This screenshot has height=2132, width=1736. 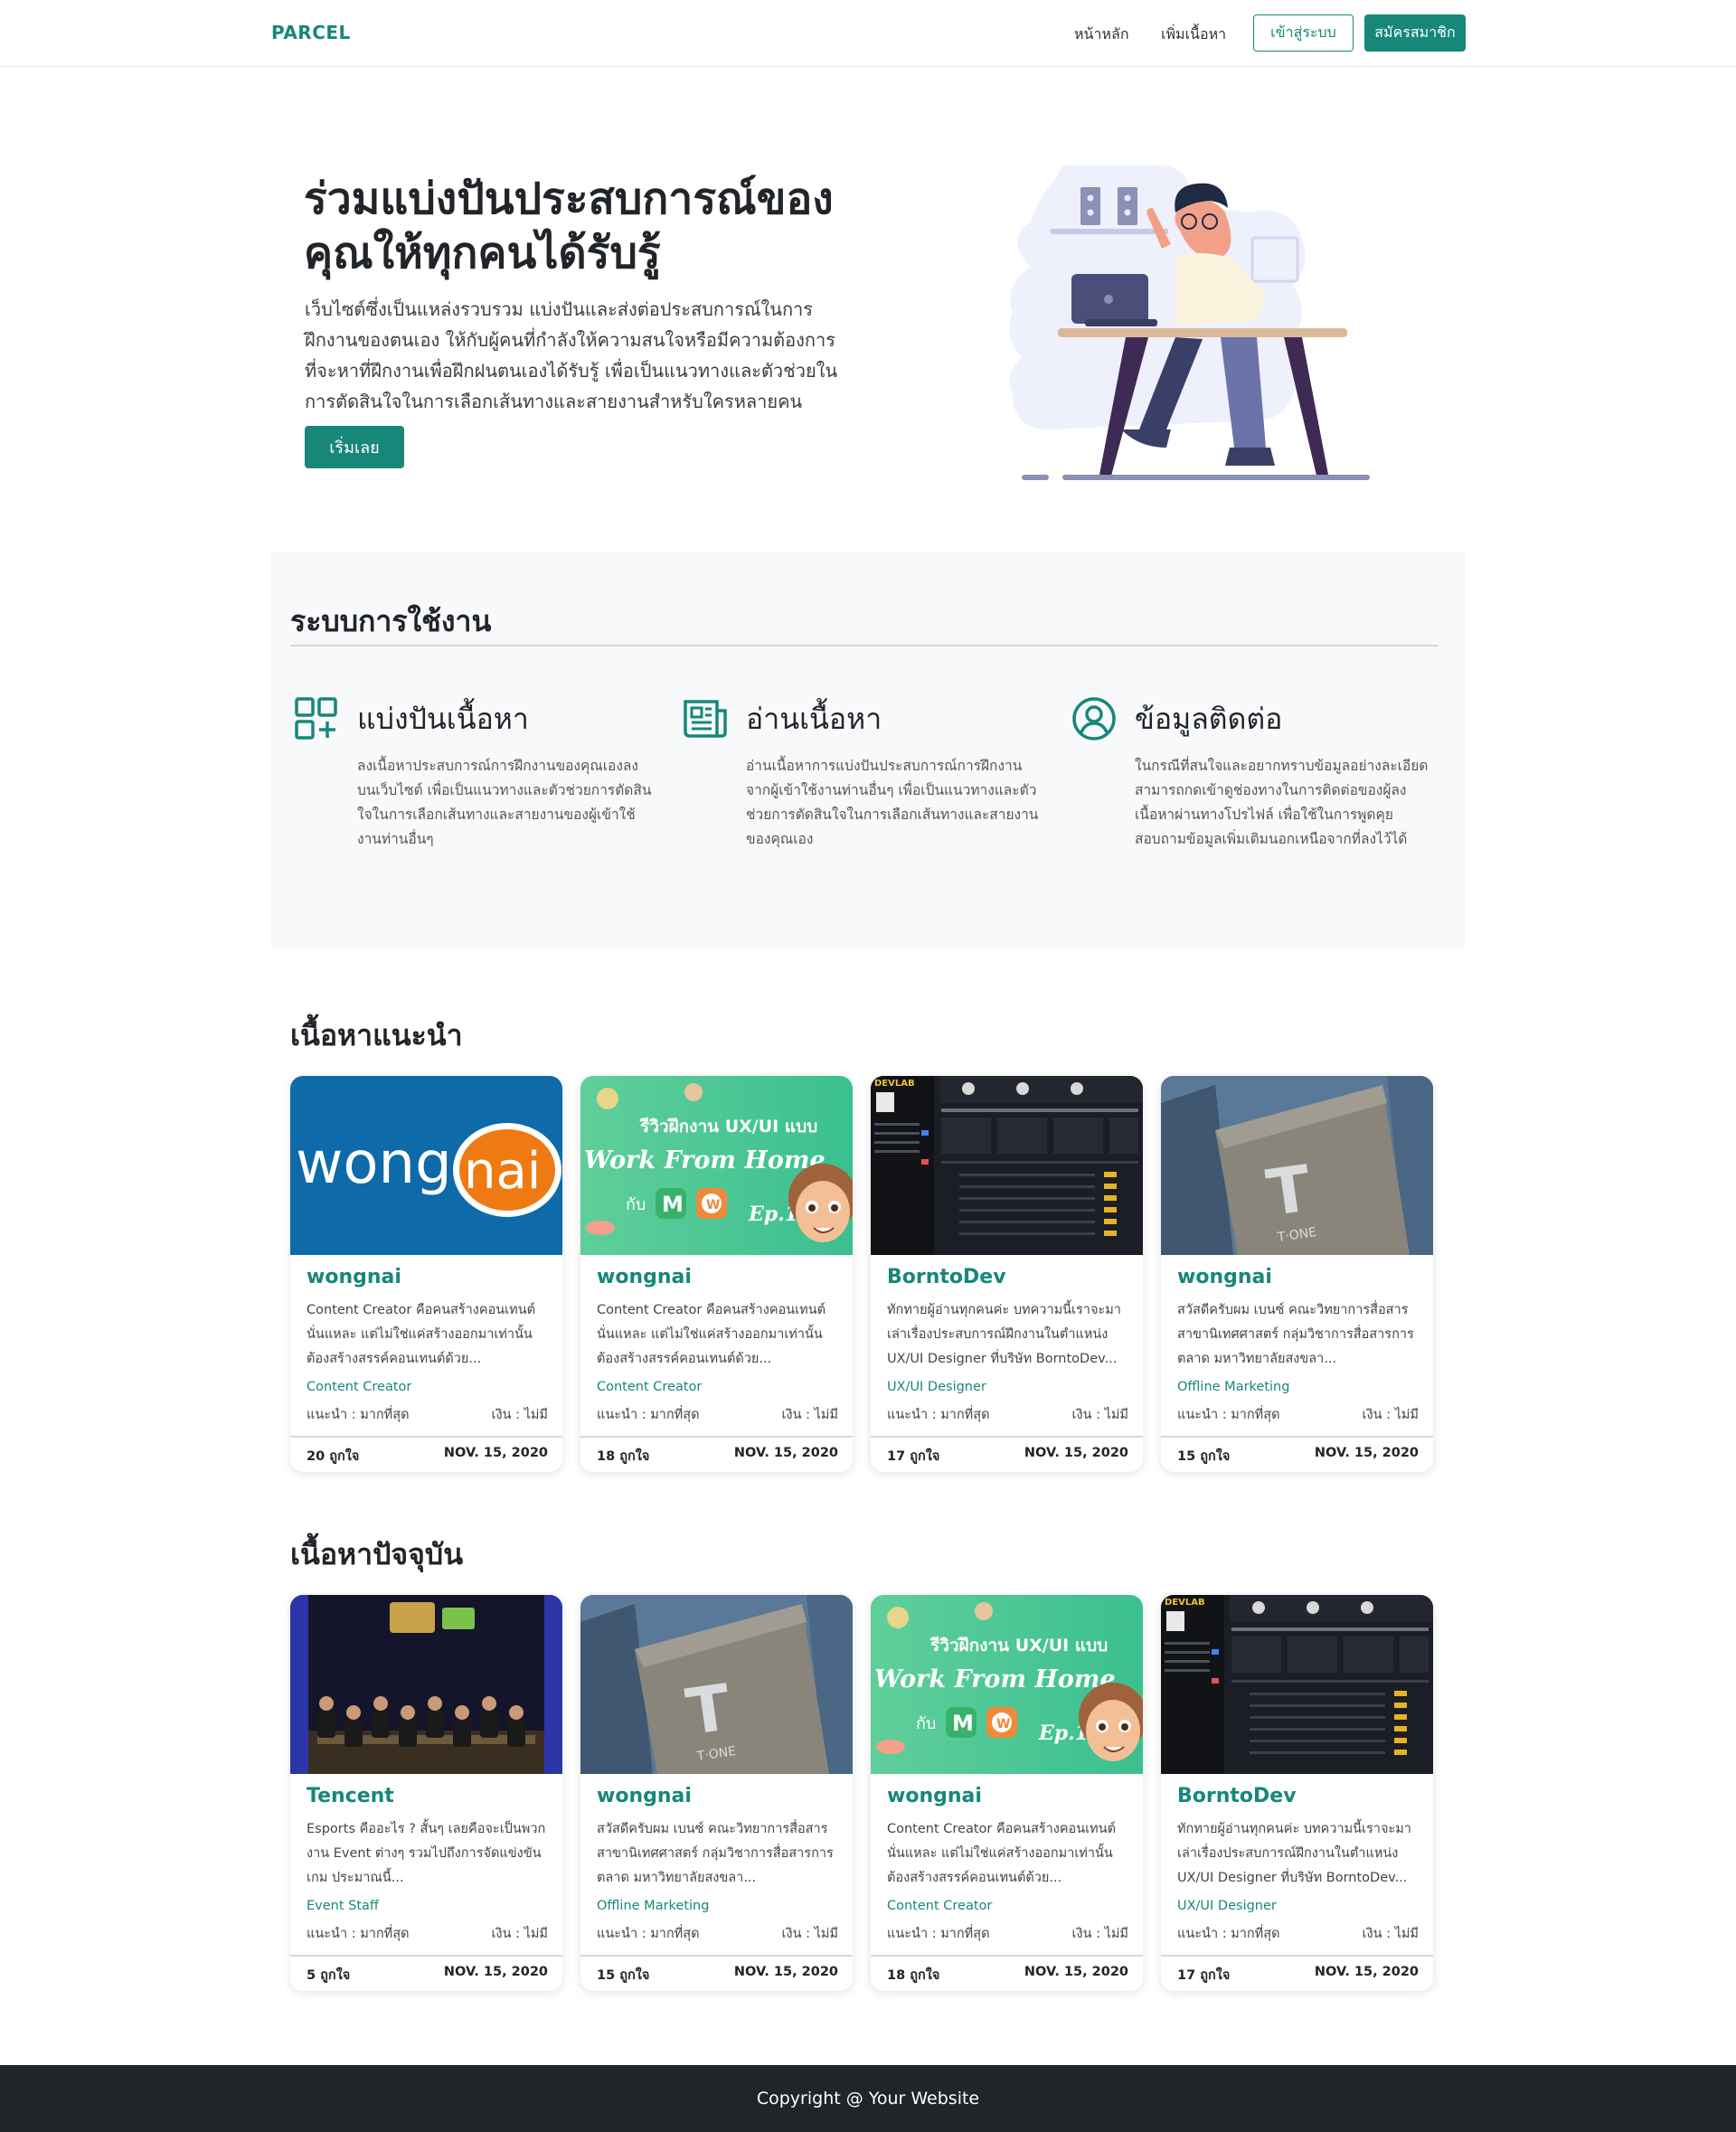 I want to click on devlab-screenshot-image: DEVLAB, so click(x=1007, y=1165).